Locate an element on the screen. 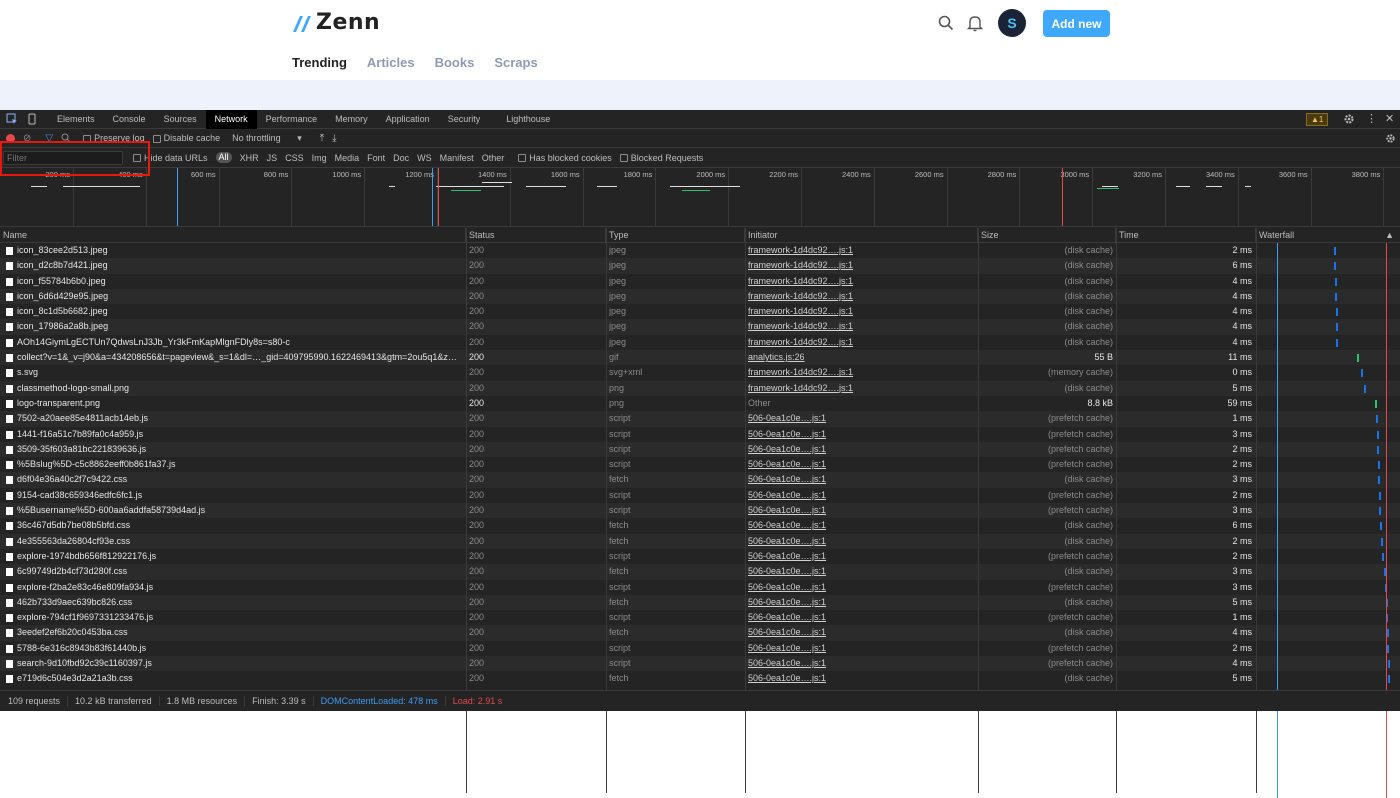  tab-elements: Elements is located at coordinates (76, 119).